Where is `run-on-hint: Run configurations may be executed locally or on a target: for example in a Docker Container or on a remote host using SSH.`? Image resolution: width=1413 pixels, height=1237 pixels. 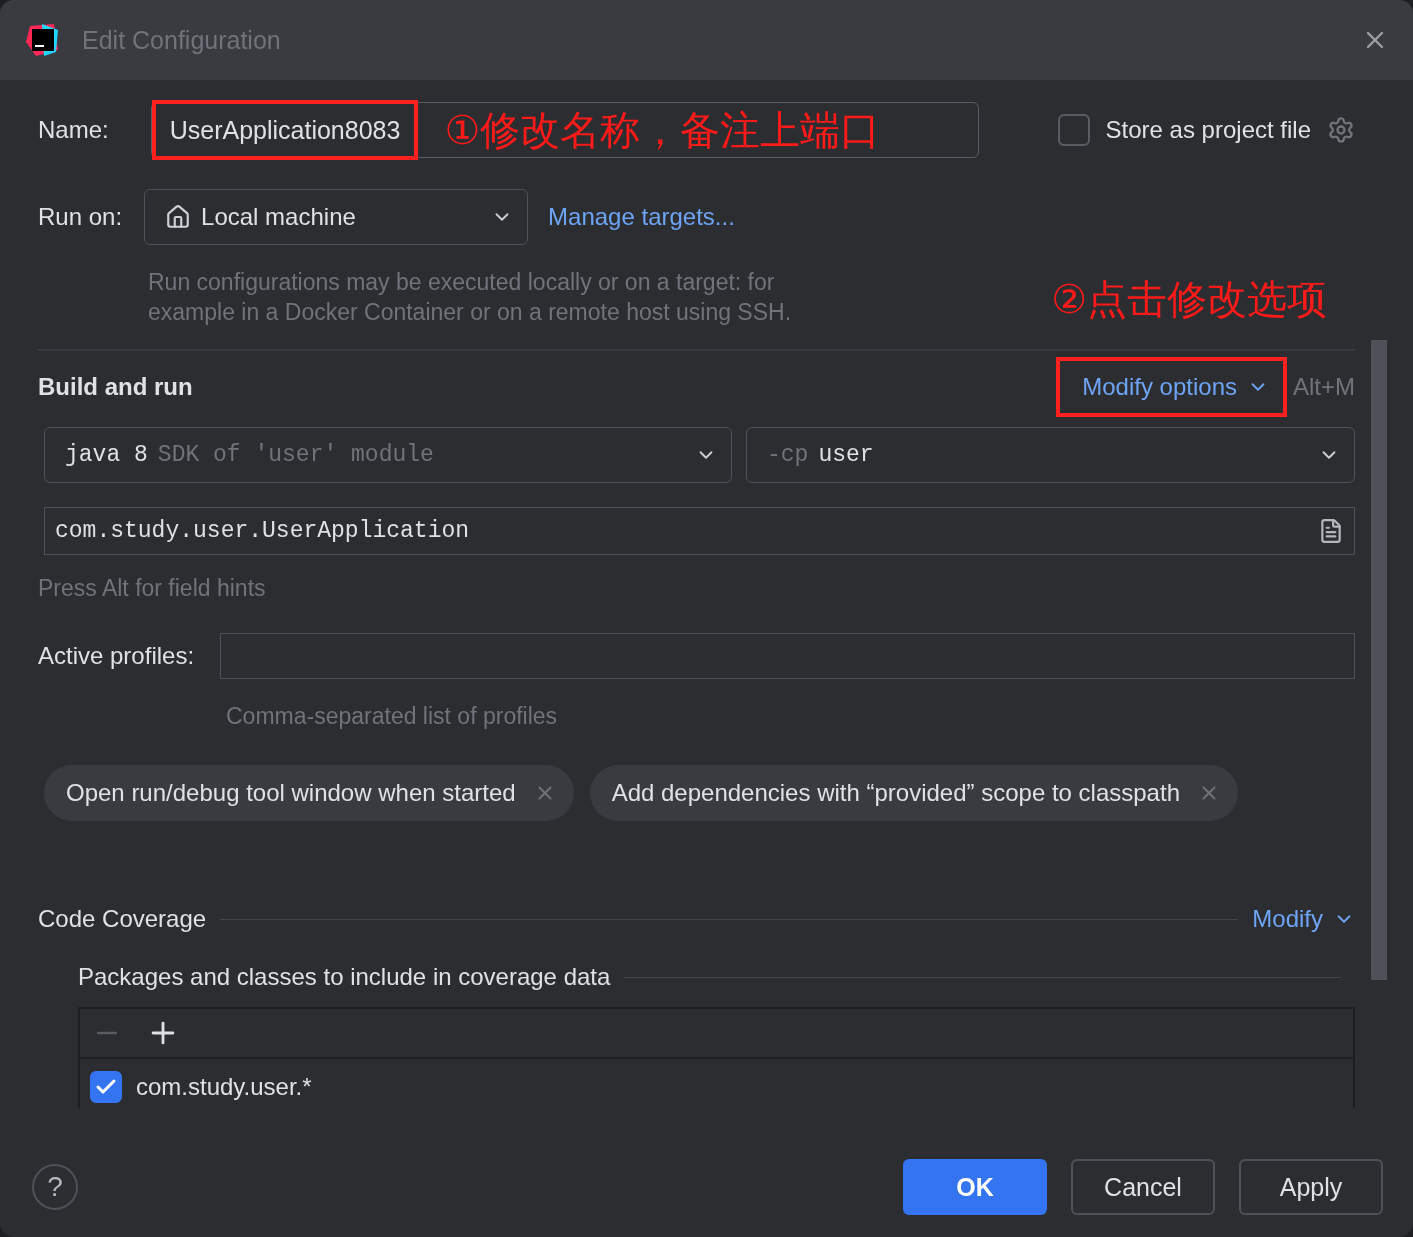 run-on-hint: Run configurations may be executed locally or on a target: for example in a Docker Container or on a remote host using SSH. is located at coordinates (470, 297).